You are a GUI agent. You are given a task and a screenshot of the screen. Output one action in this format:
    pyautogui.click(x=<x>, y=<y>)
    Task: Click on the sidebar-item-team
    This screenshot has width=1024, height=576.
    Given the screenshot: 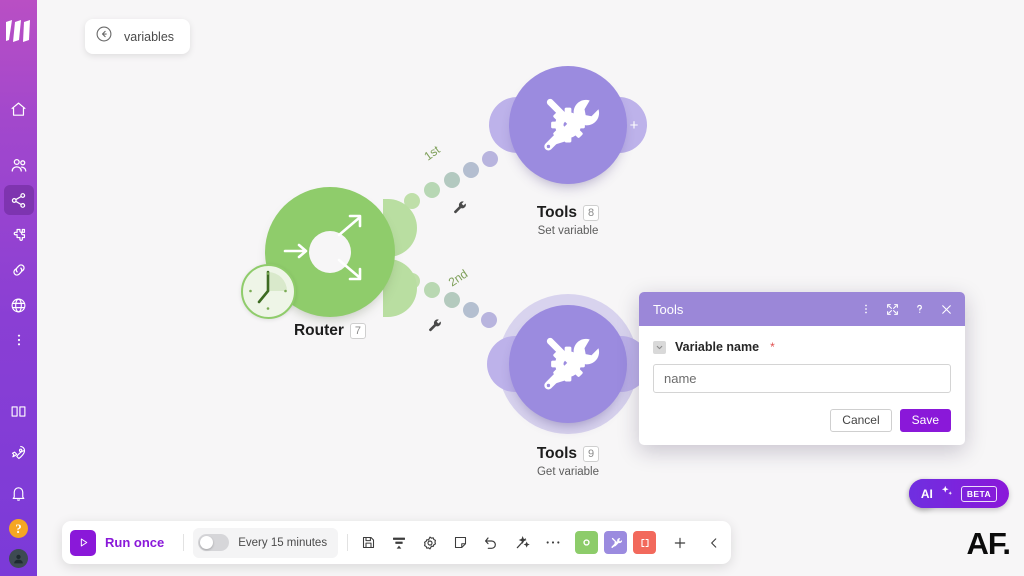 What is the action you would take?
    pyautogui.click(x=19, y=165)
    